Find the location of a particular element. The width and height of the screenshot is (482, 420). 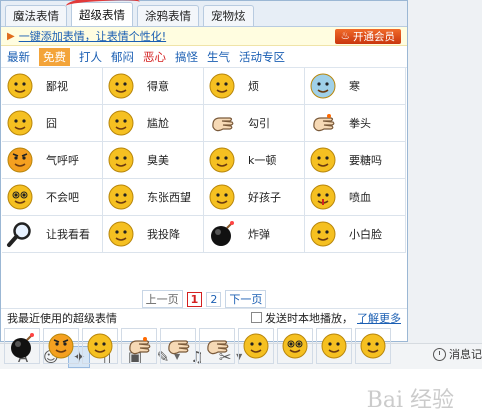

promo-link: 一键添加表情，让表情个性化! is located at coordinates (92, 36).